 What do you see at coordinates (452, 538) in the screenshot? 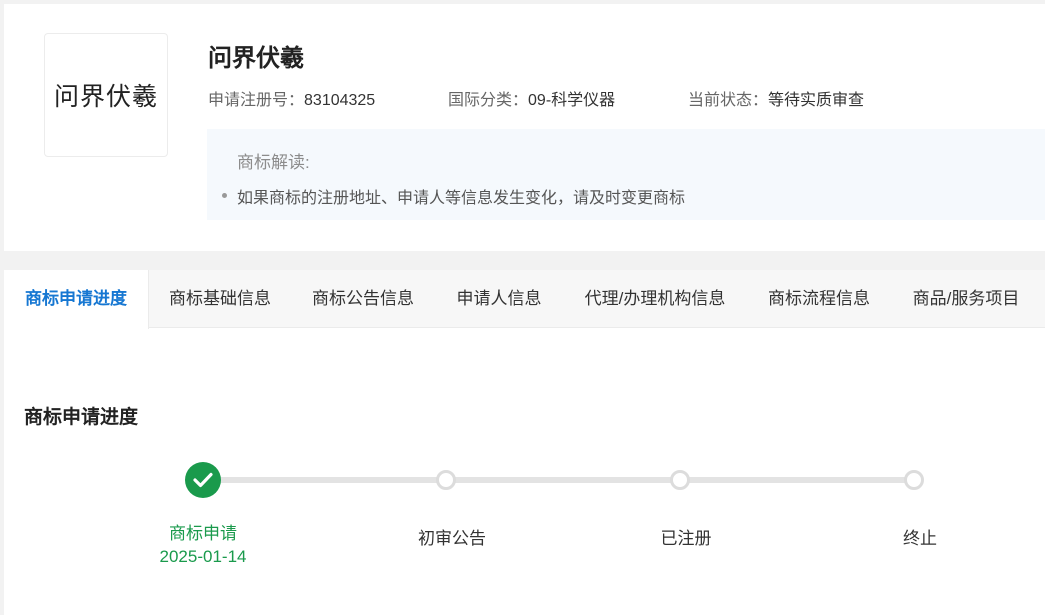
I see `step-label-prelim-announce: 初审公告` at bounding box center [452, 538].